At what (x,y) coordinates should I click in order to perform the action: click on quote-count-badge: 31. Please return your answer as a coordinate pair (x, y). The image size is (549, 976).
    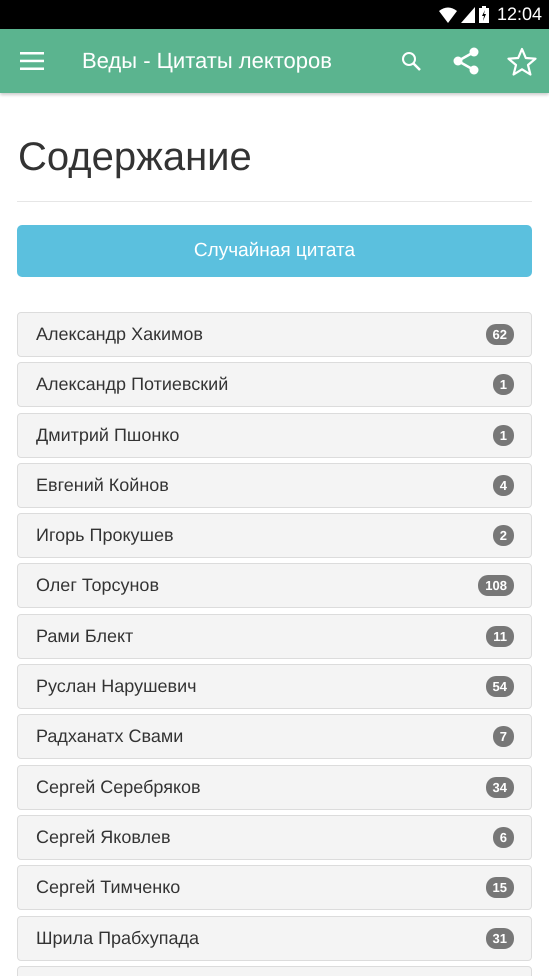
    Looking at the image, I should click on (500, 938).